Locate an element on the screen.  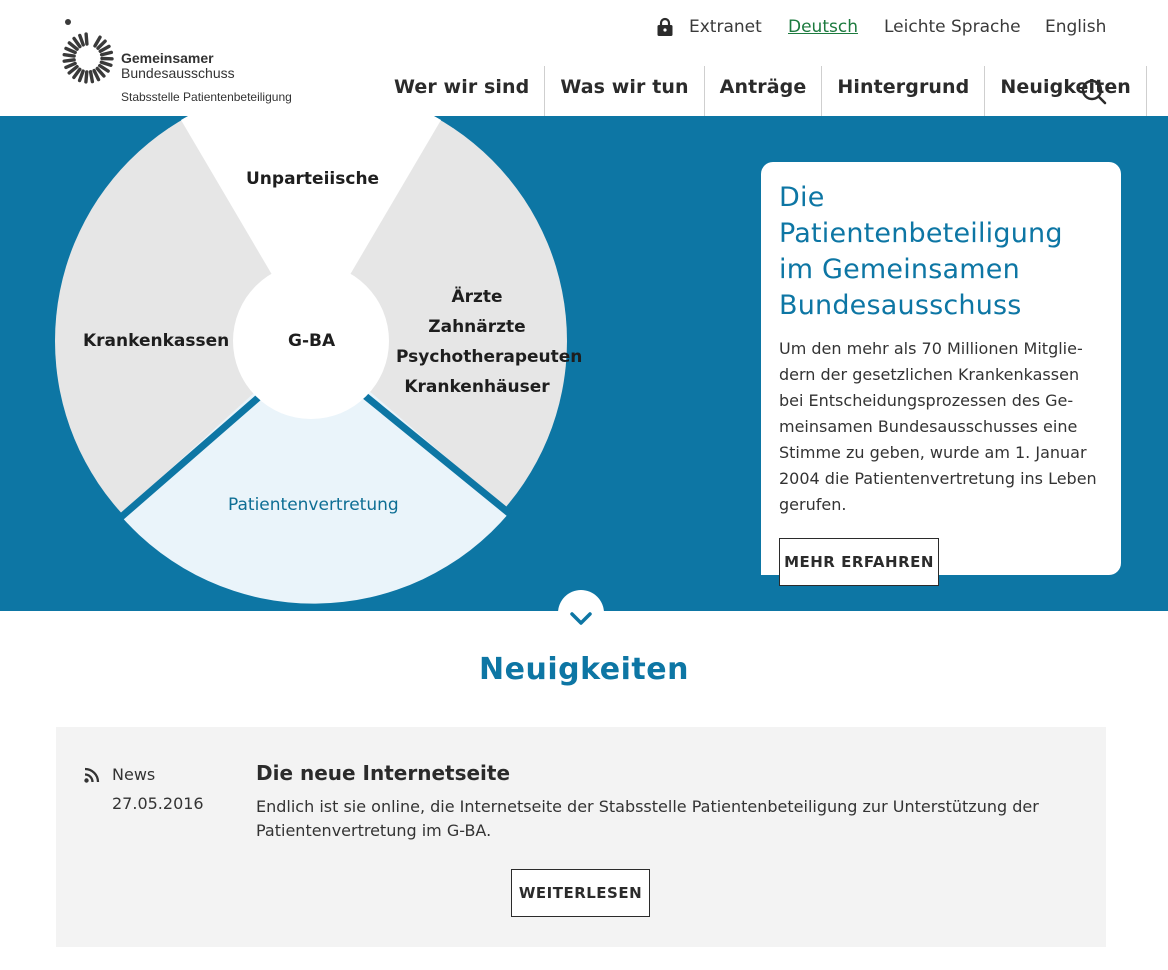
scroll-down-button is located at coordinates (581, 613).